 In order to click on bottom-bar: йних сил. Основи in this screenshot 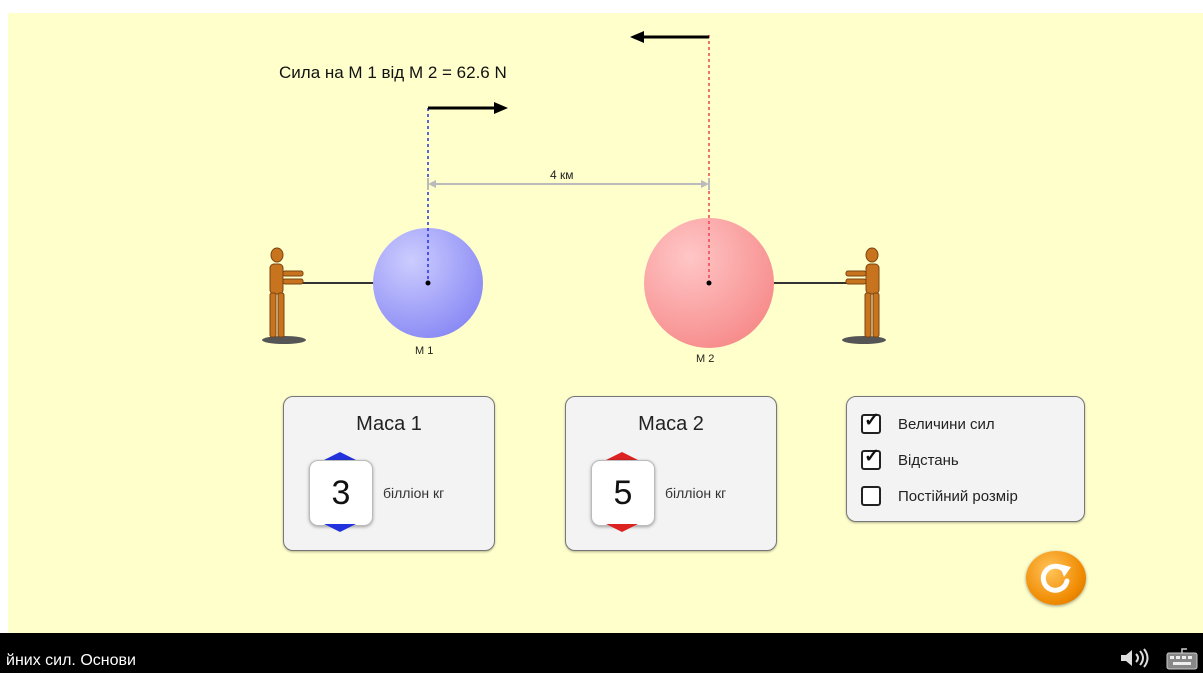, I will do `click(601, 653)`.